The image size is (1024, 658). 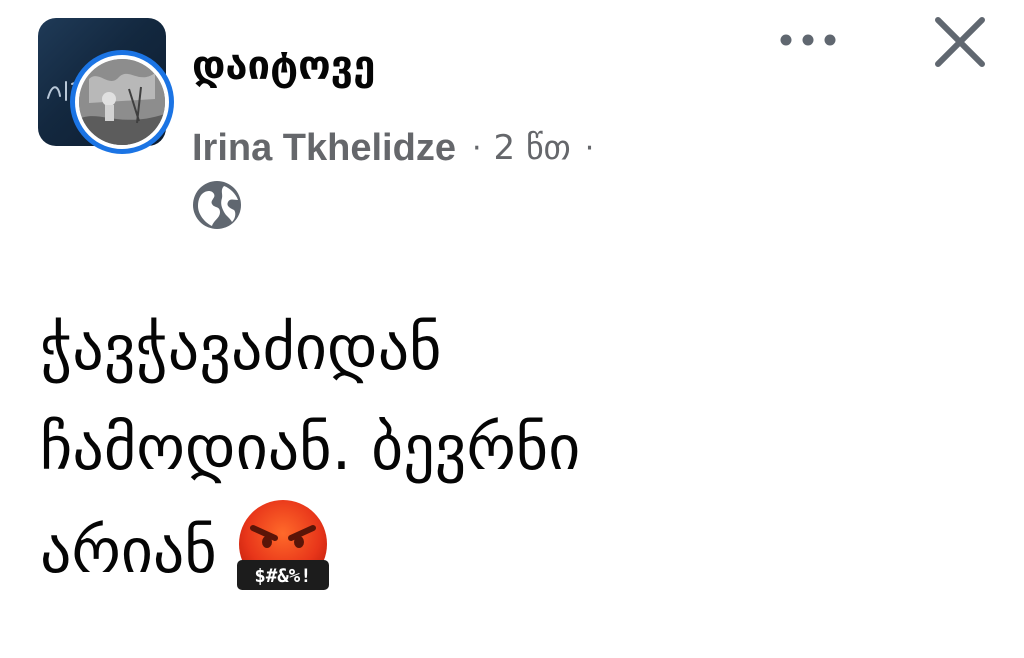 What do you see at coordinates (283, 66) in the screenshot?
I see `group-name: დაიტოვე` at bounding box center [283, 66].